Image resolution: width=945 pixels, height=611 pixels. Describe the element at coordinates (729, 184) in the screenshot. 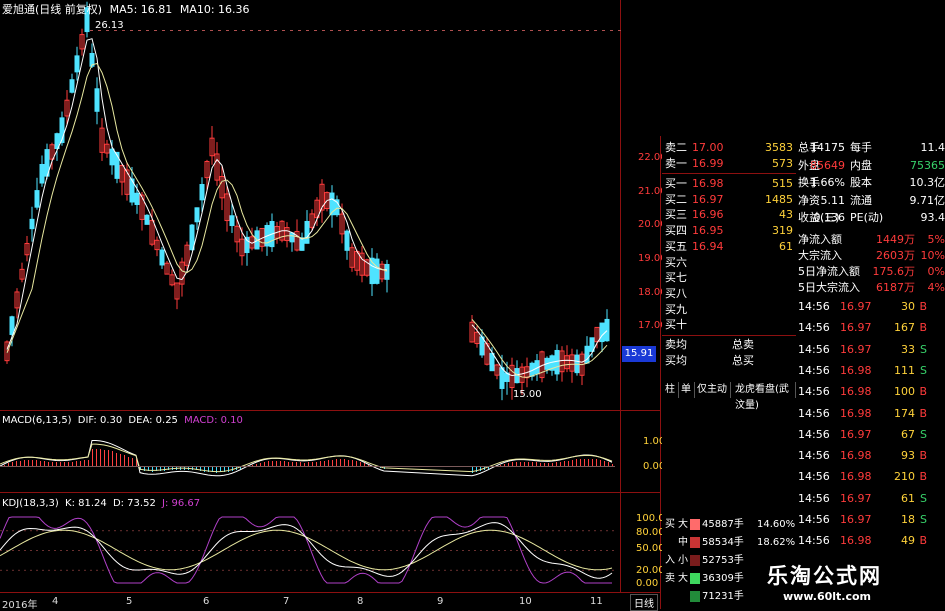

I see `buy-row: 买一16.98515` at that location.